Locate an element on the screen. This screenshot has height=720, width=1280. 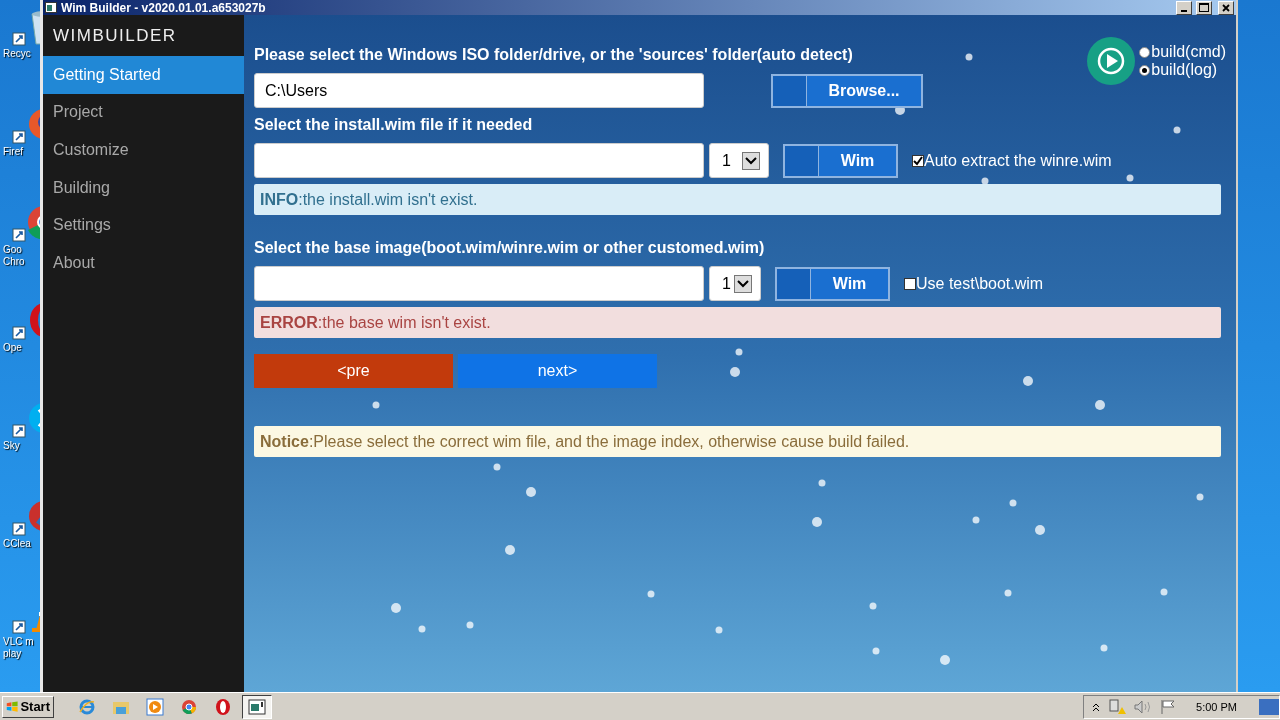
field-label: Select the base image(boot.wim/winre.wim or other customed.wim) is located at coordinates (509, 248).